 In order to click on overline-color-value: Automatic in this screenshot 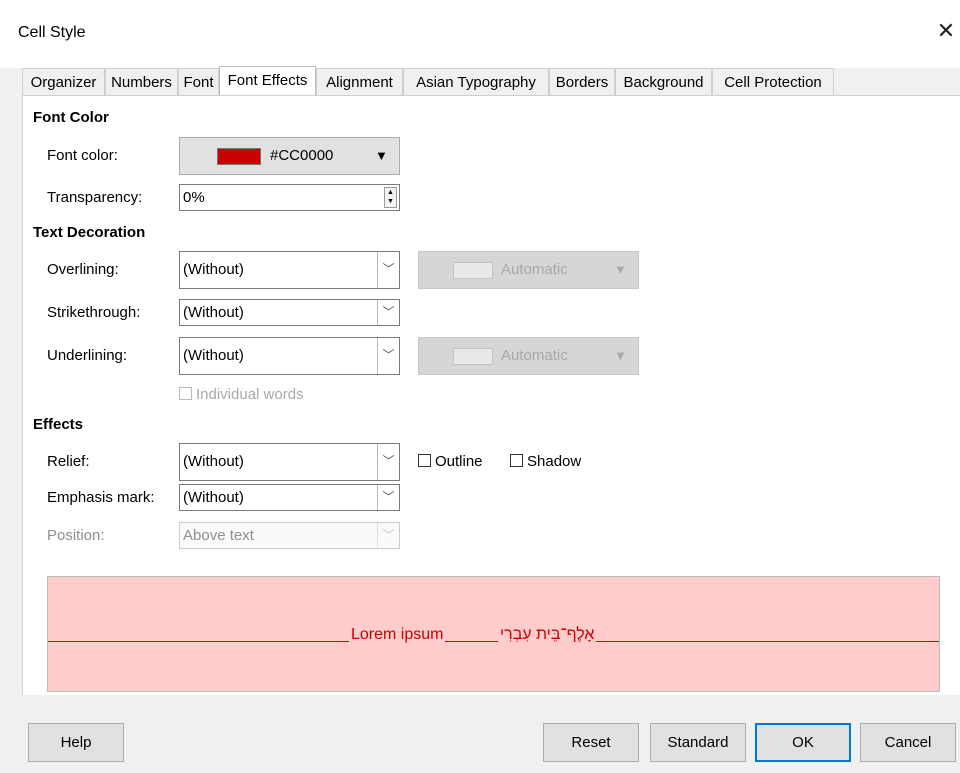, I will do `click(534, 269)`.